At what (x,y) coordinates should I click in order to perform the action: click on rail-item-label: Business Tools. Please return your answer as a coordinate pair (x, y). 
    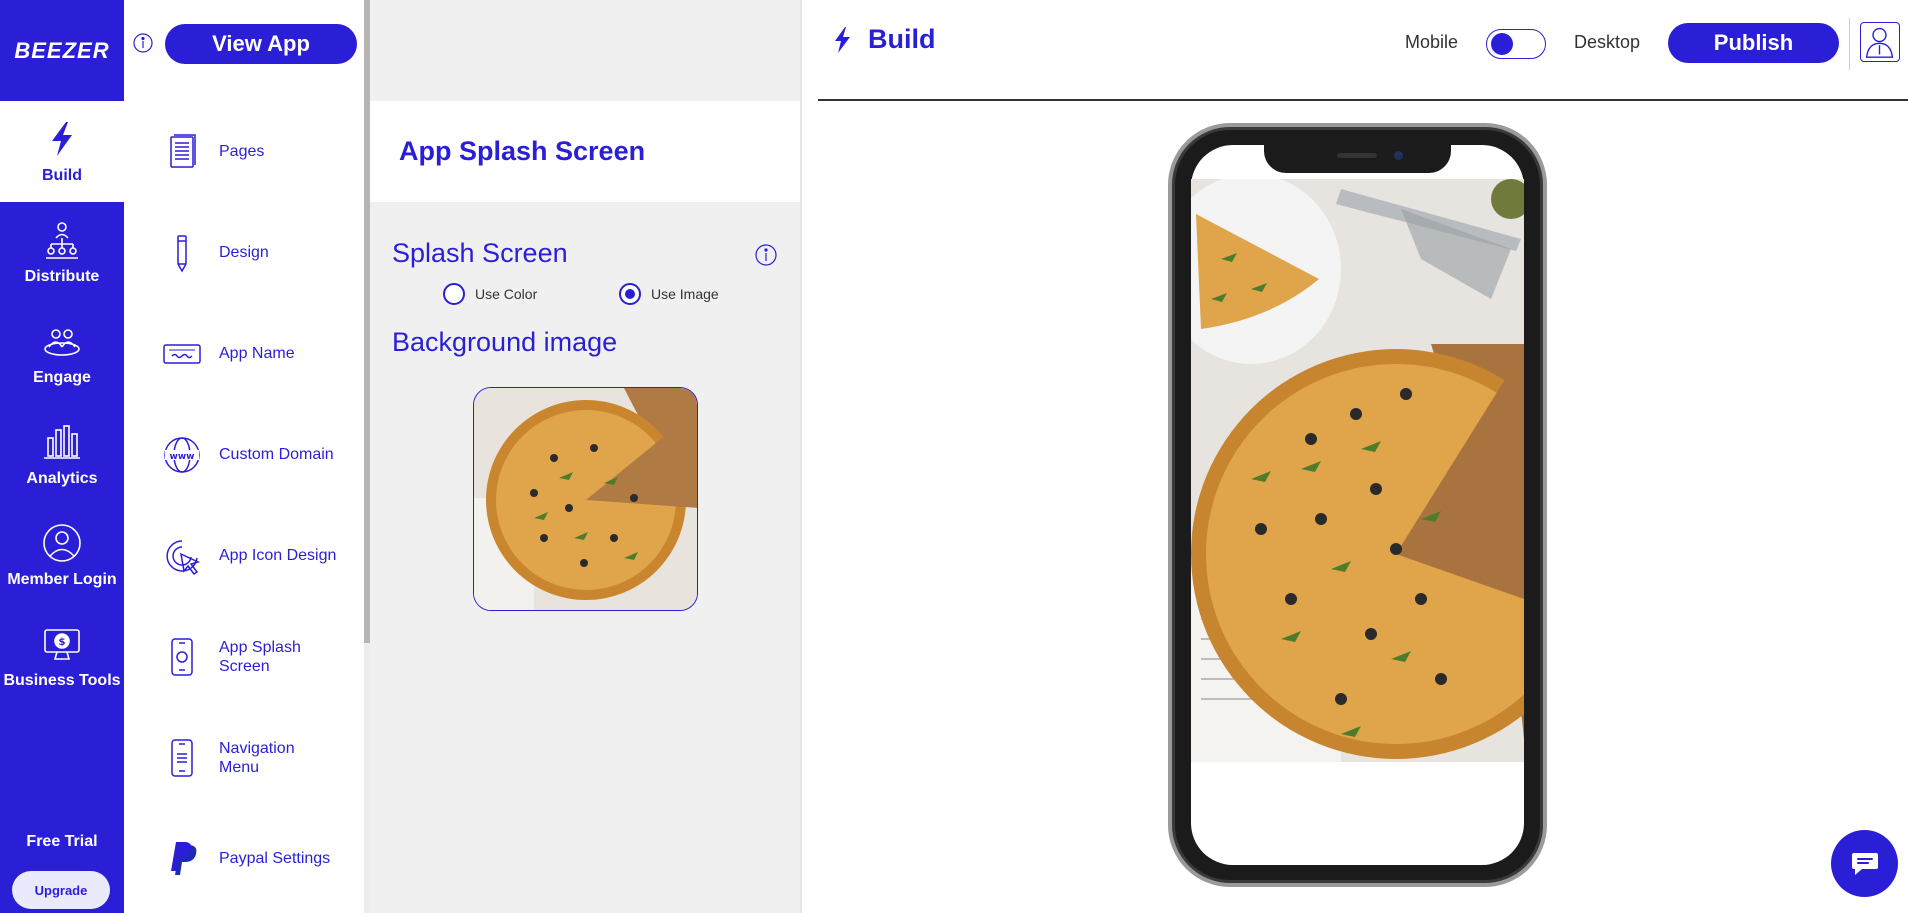
    Looking at the image, I should click on (62, 680).